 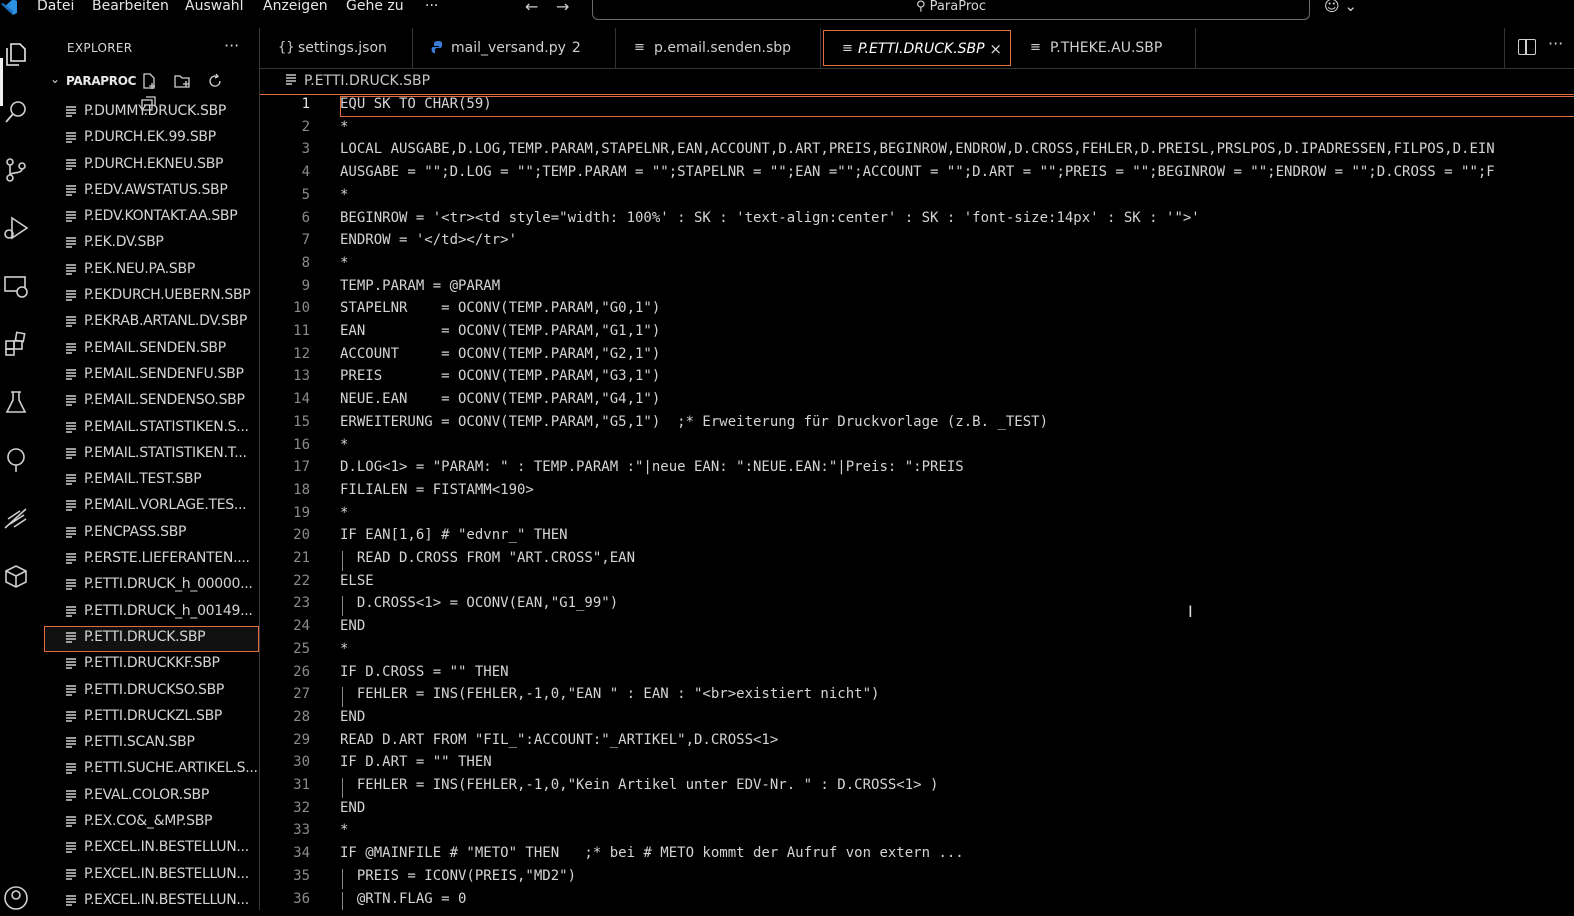 What do you see at coordinates (151, 350) in the screenshot?
I see `file-item: P.EMAIL.SENDEN.SBP` at bounding box center [151, 350].